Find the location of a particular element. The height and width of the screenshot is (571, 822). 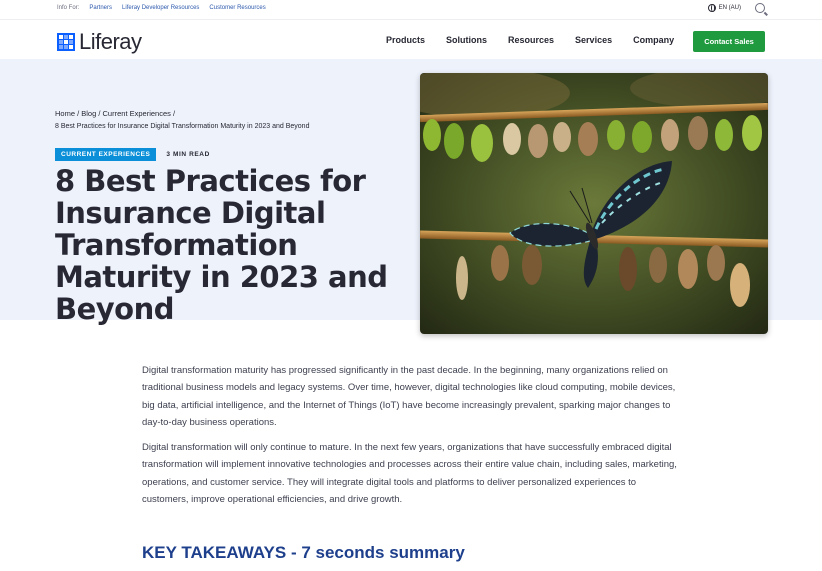

language-label: EN (AU) is located at coordinates (729, 8).